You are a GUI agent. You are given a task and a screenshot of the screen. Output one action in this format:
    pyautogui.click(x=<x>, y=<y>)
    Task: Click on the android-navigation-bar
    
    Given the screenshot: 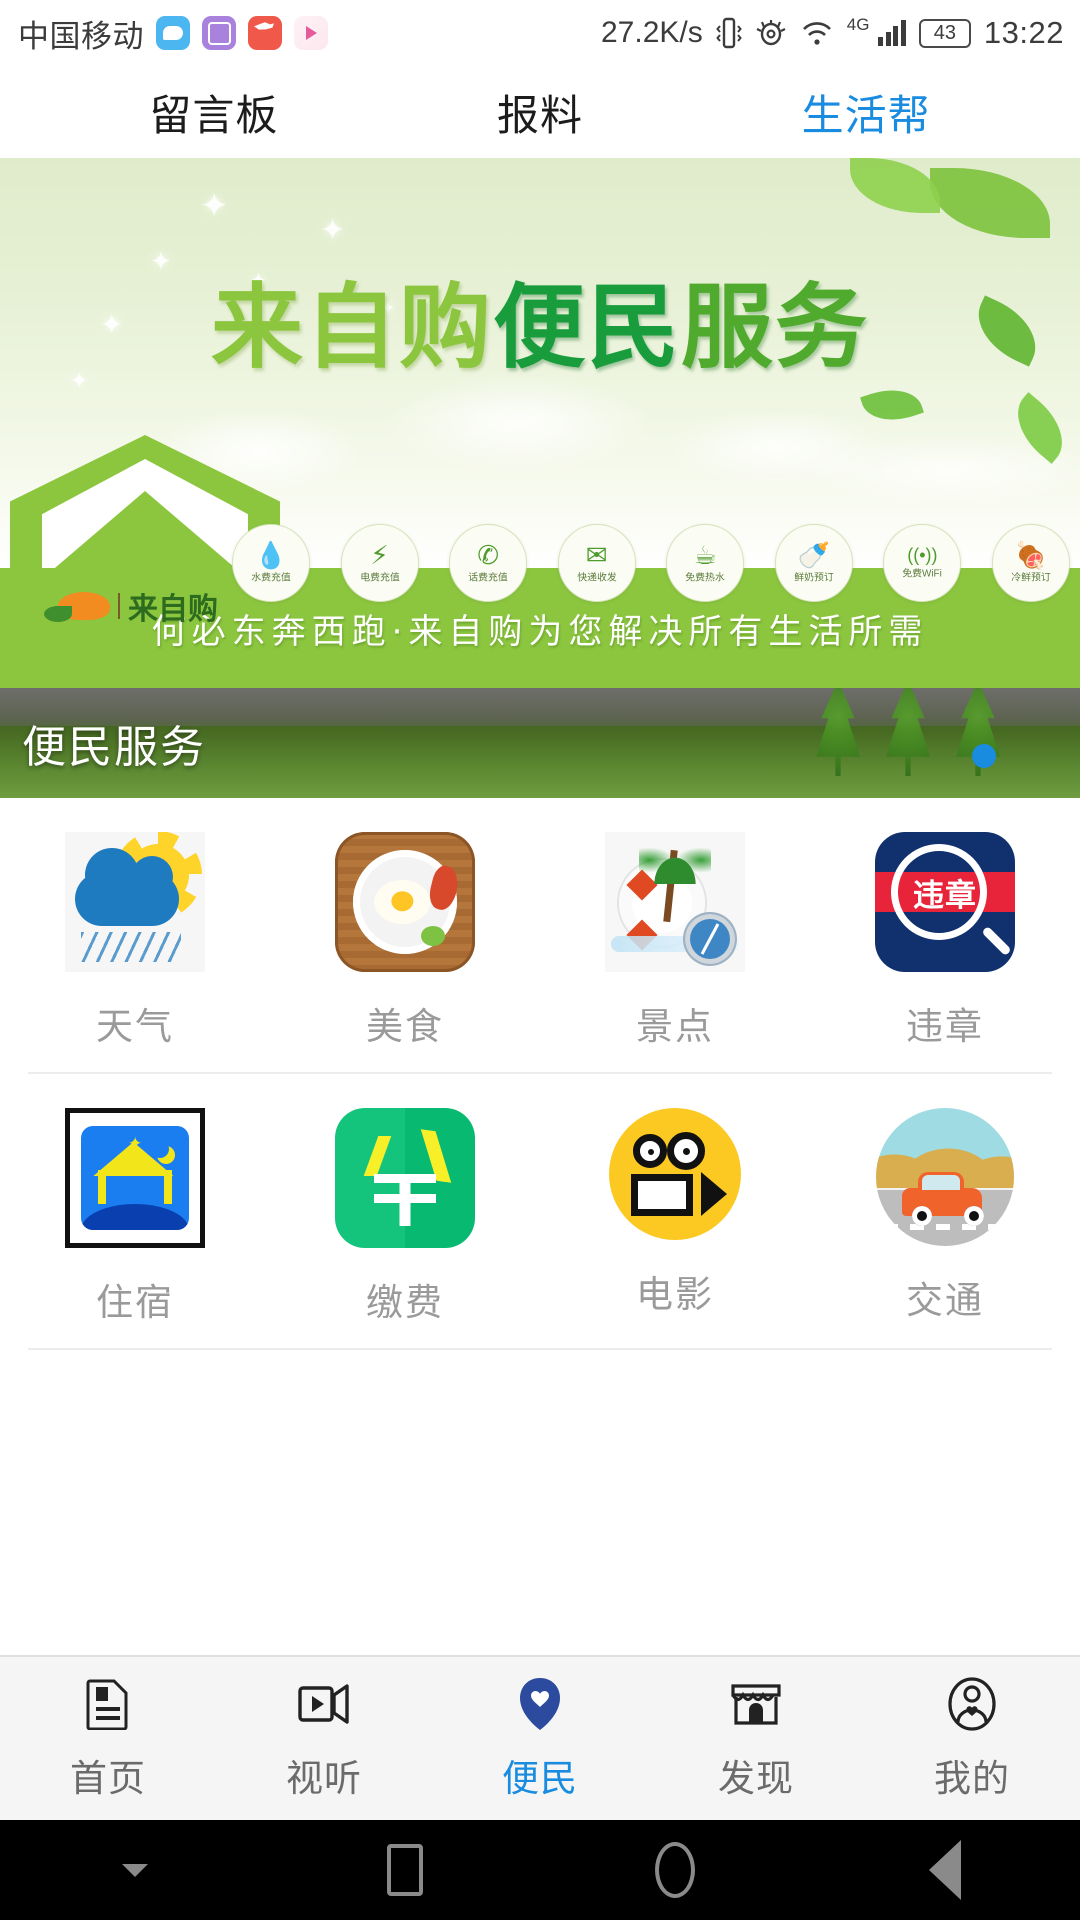 What is the action you would take?
    pyautogui.click(x=540, y=1870)
    